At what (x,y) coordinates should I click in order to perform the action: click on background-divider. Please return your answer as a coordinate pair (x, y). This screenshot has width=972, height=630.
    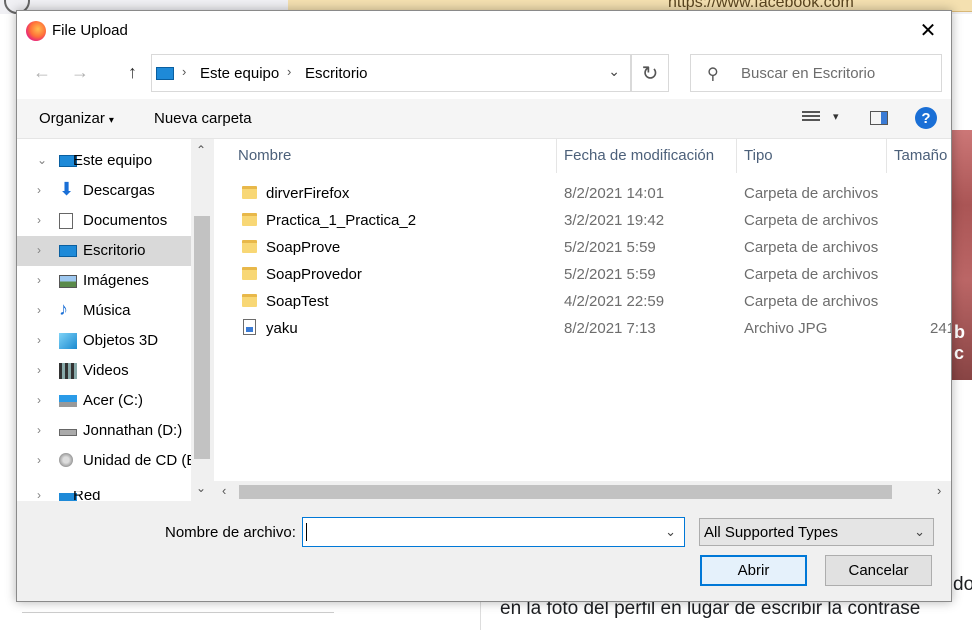
    Looking at the image, I should click on (178, 612).